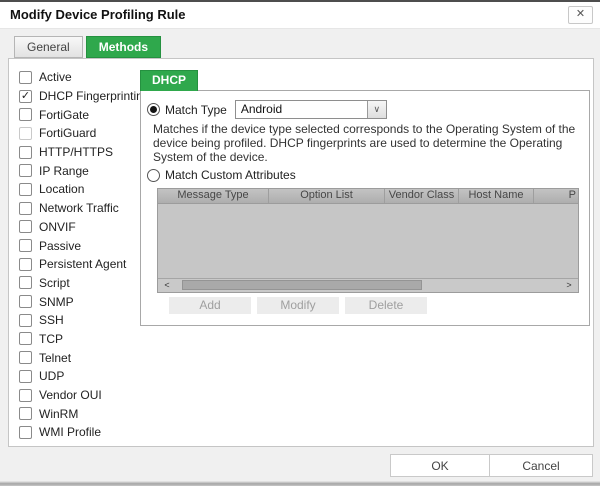  Describe the element at coordinates (84, 227) in the screenshot. I see `method-item-onvif: ONVIF` at that location.